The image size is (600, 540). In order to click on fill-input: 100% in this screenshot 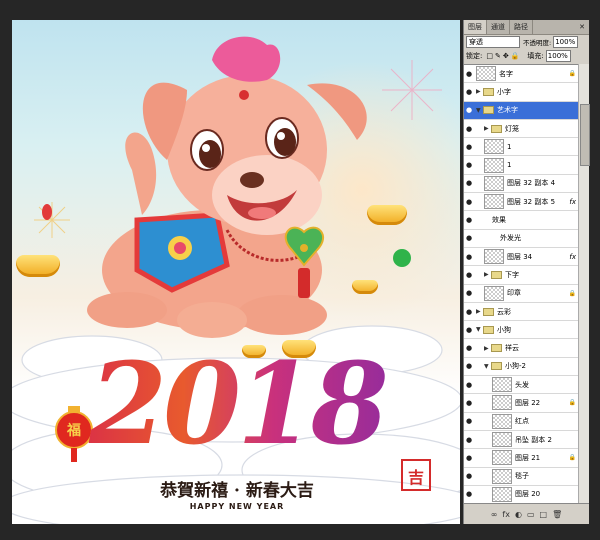, I will do `click(558, 56)`.